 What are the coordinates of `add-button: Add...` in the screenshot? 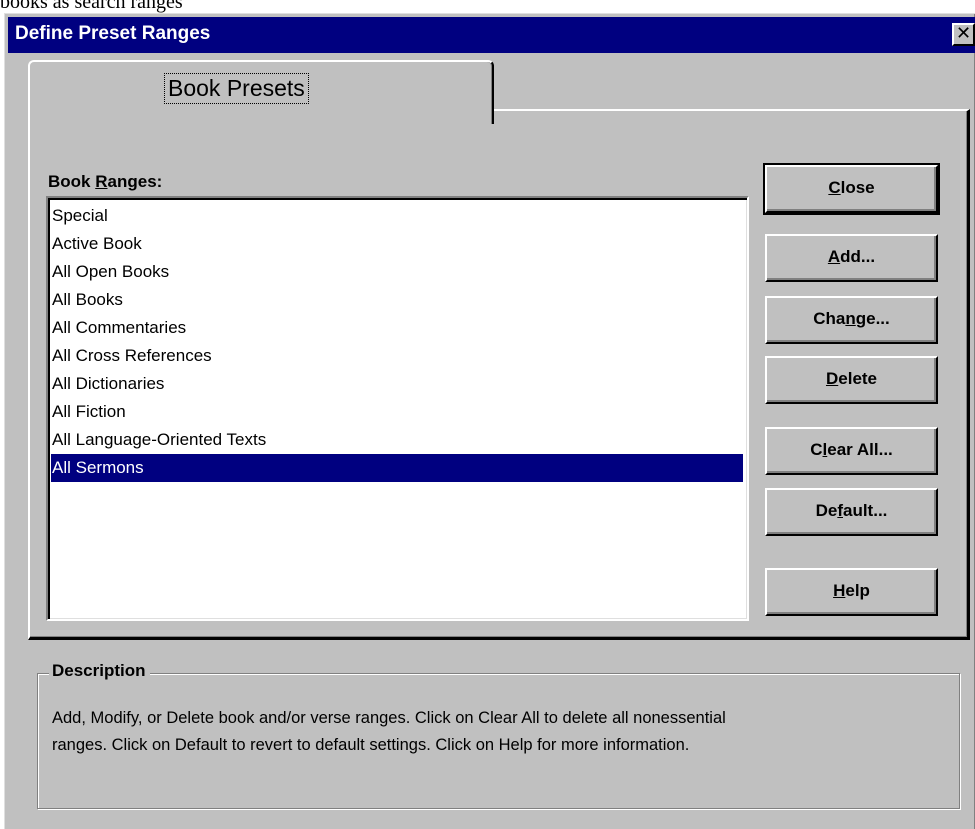 It's located at (851, 258).